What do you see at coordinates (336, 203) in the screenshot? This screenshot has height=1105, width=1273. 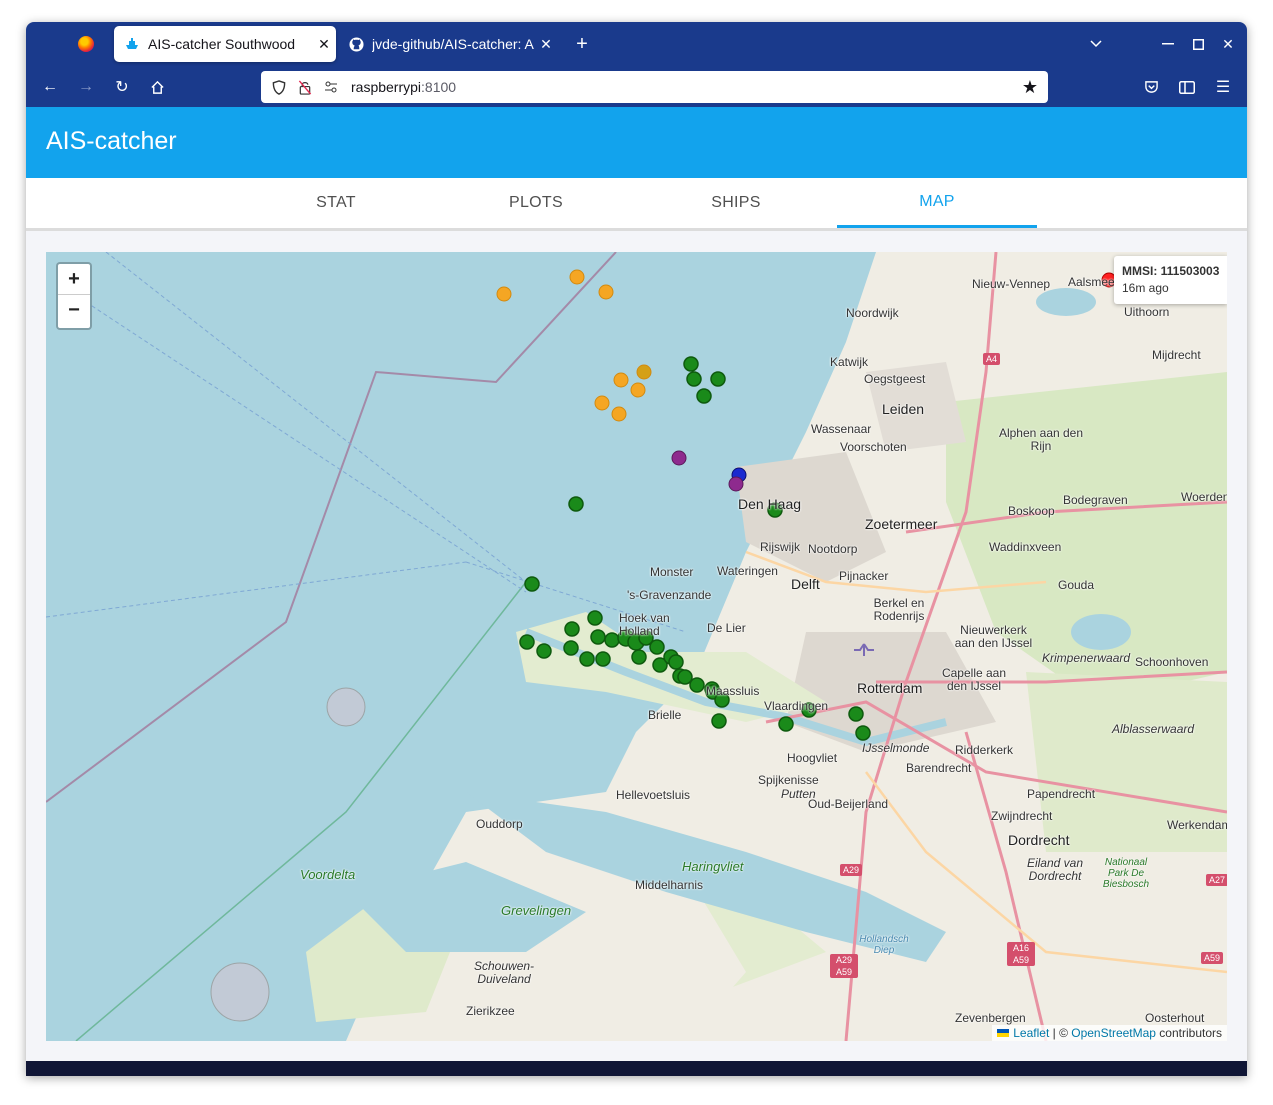 I see `tab-stat: STAT` at bounding box center [336, 203].